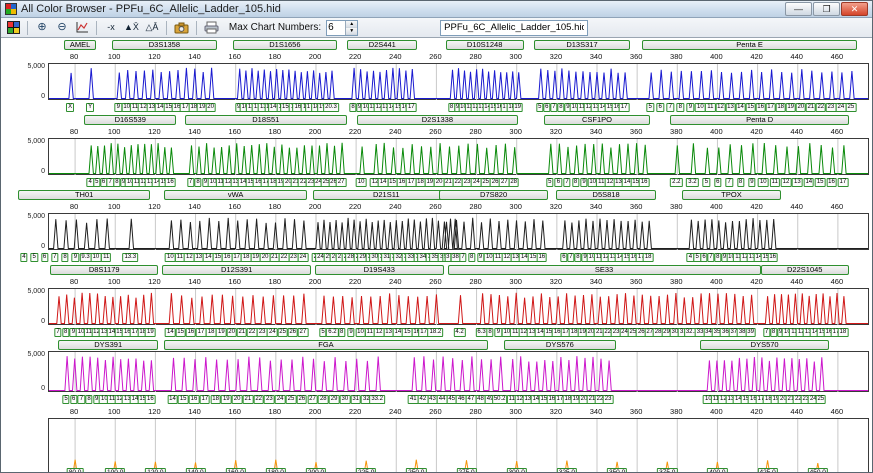 This screenshot has width=873, height=473. What do you see at coordinates (62, 27) in the screenshot?
I see `zoom-out-button: ⊖` at bounding box center [62, 27].